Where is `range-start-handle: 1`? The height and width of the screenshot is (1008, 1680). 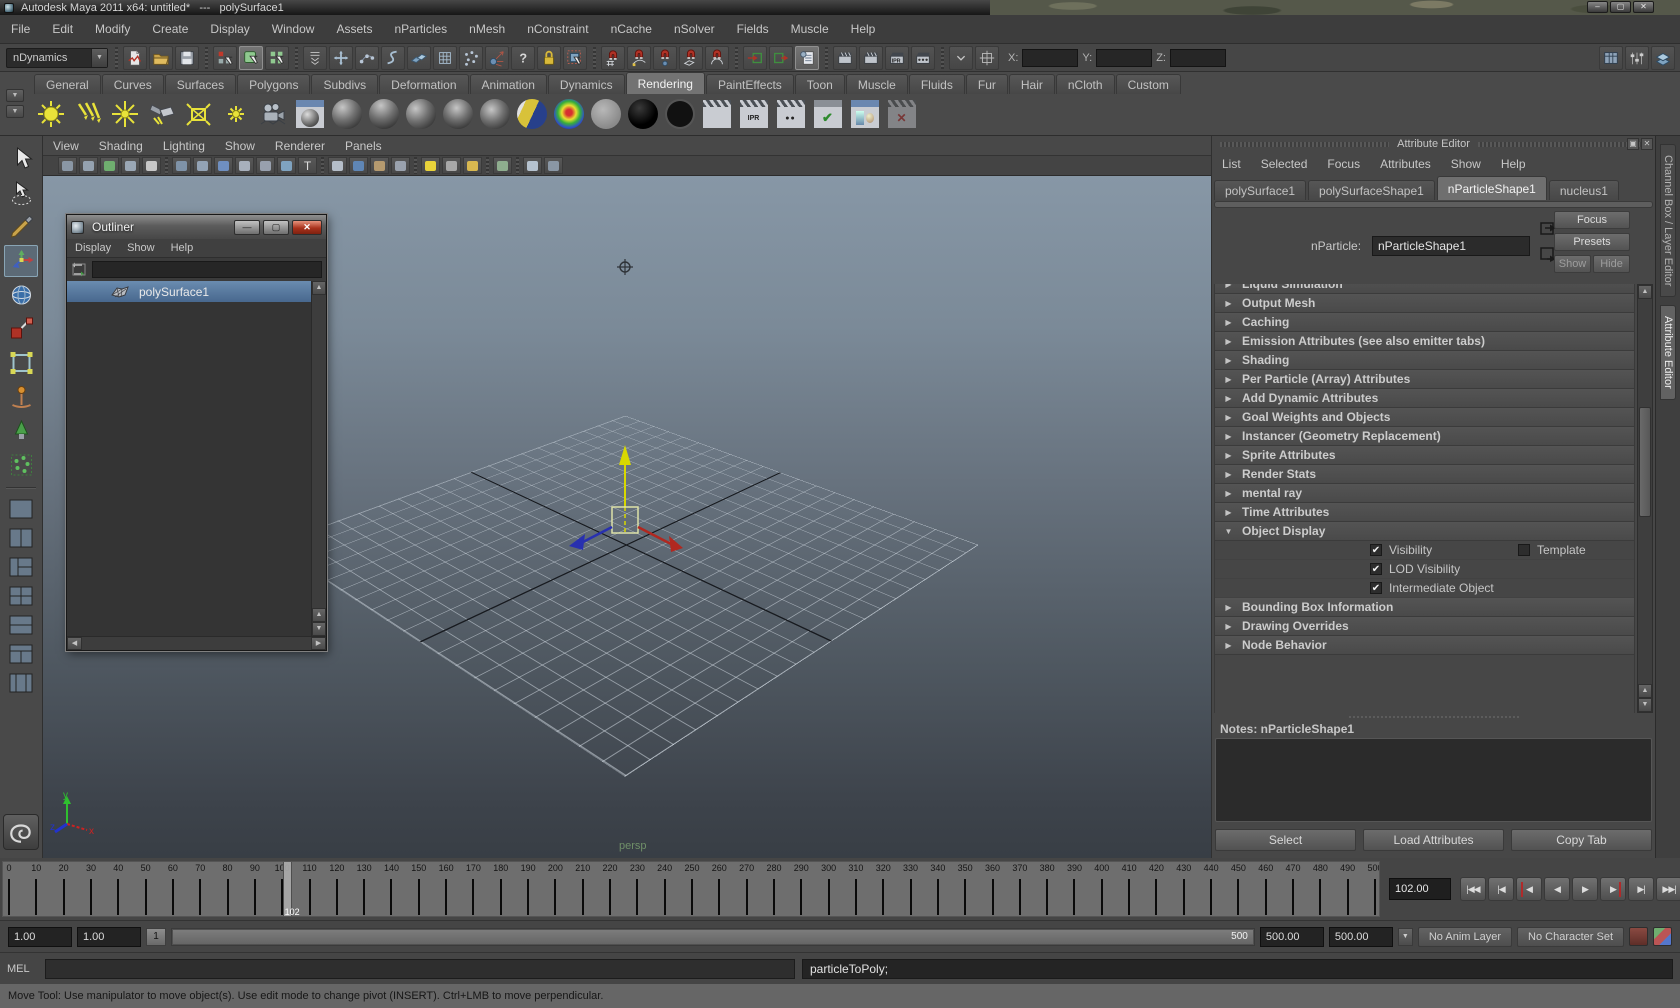 range-start-handle: 1 is located at coordinates (156, 936).